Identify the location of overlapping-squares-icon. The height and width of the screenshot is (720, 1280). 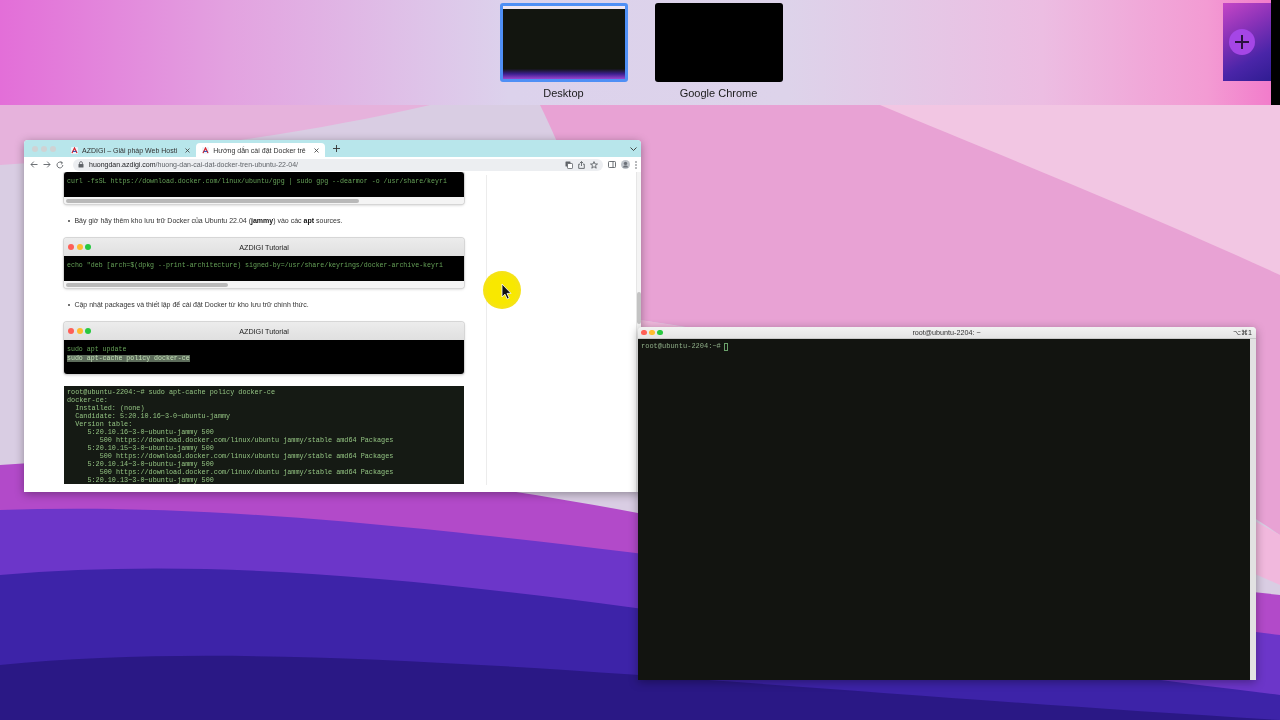
(569, 164).